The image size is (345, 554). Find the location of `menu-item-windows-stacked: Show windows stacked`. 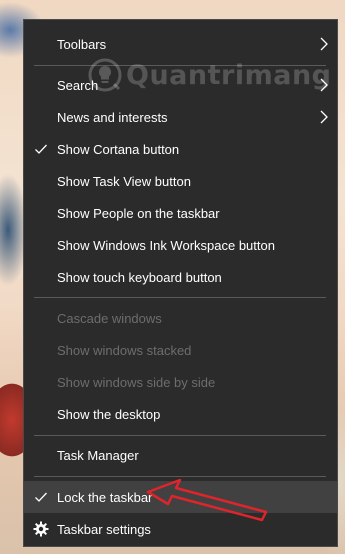

menu-item-windows-stacked: Show windows stacked is located at coordinates (180, 350).